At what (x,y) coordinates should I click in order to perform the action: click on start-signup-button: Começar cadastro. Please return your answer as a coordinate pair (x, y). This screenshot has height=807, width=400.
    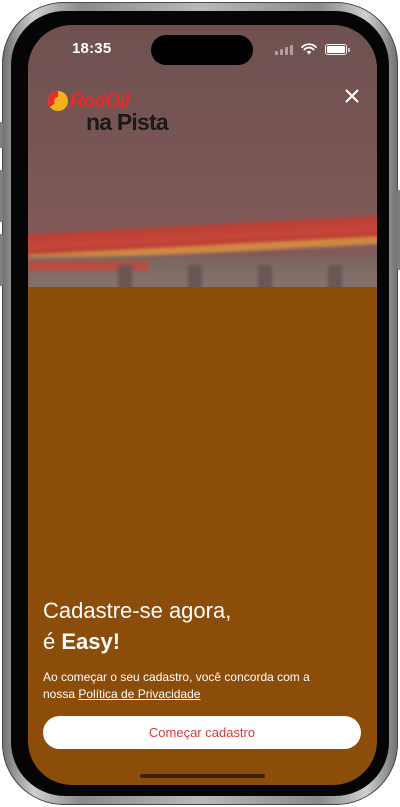
    Looking at the image, I should click on (202, 732).